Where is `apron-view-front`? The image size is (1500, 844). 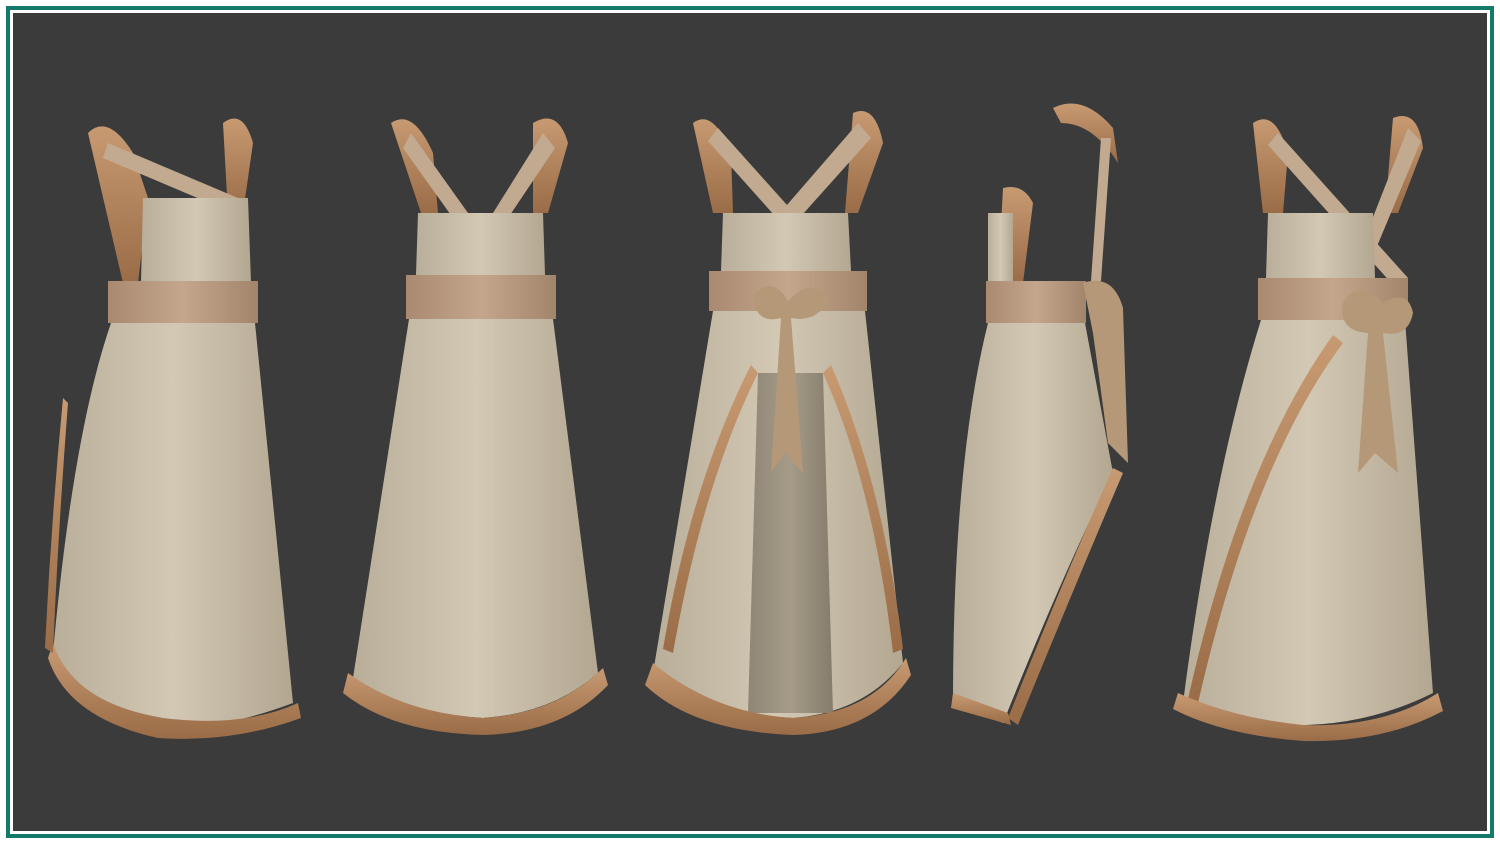 apron-view-front is located at coordinates (475, 426).